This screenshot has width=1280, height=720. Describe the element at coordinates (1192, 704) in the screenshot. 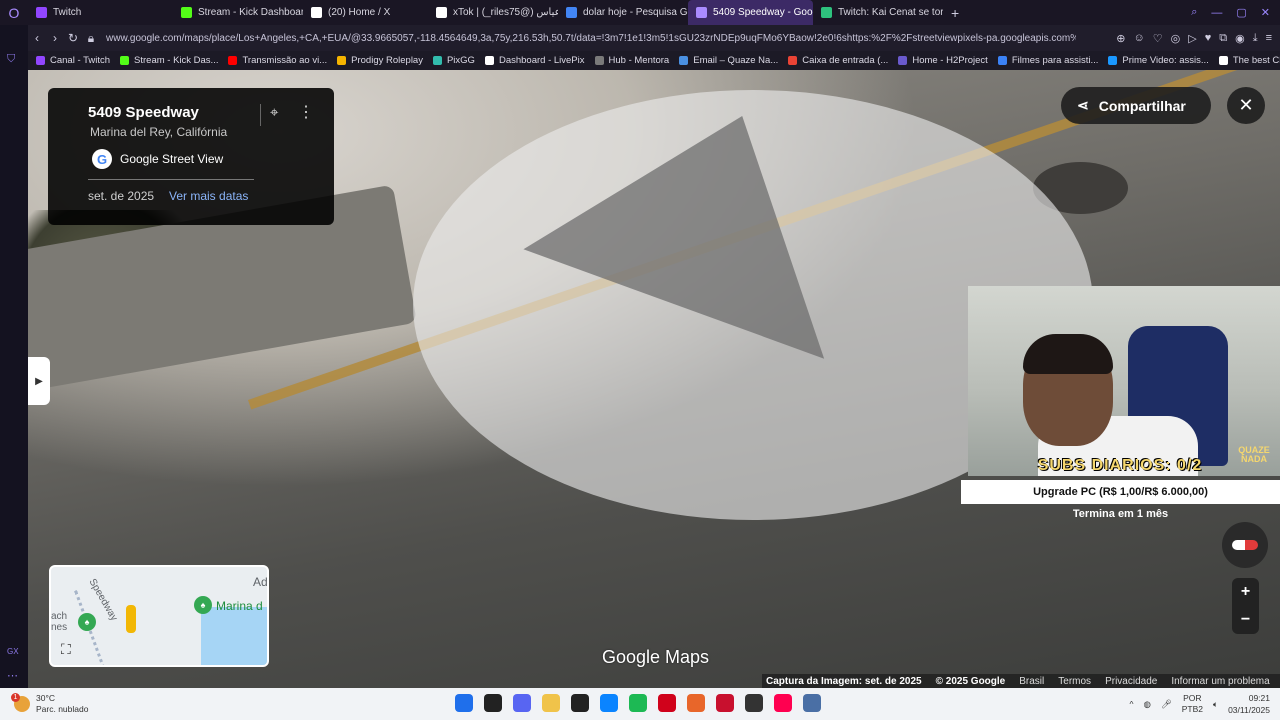

I see `language-indicator: POR PTB2` at that location.